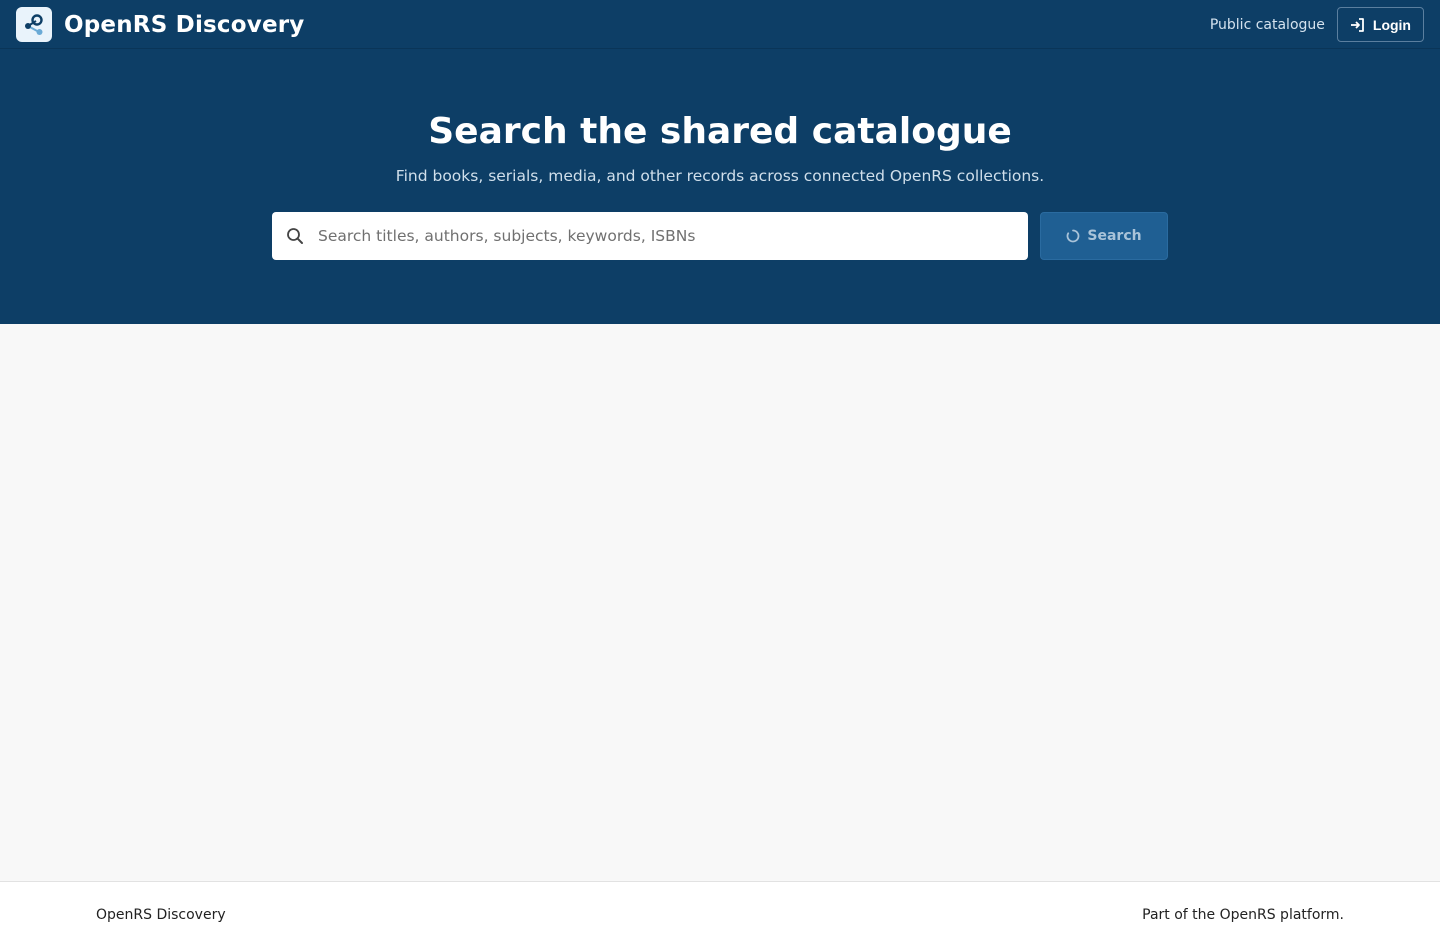 The width and height of the screenshot is (1440, 950). I want to click on footer-brand: OpenRS Discovery, so click(161, 915).